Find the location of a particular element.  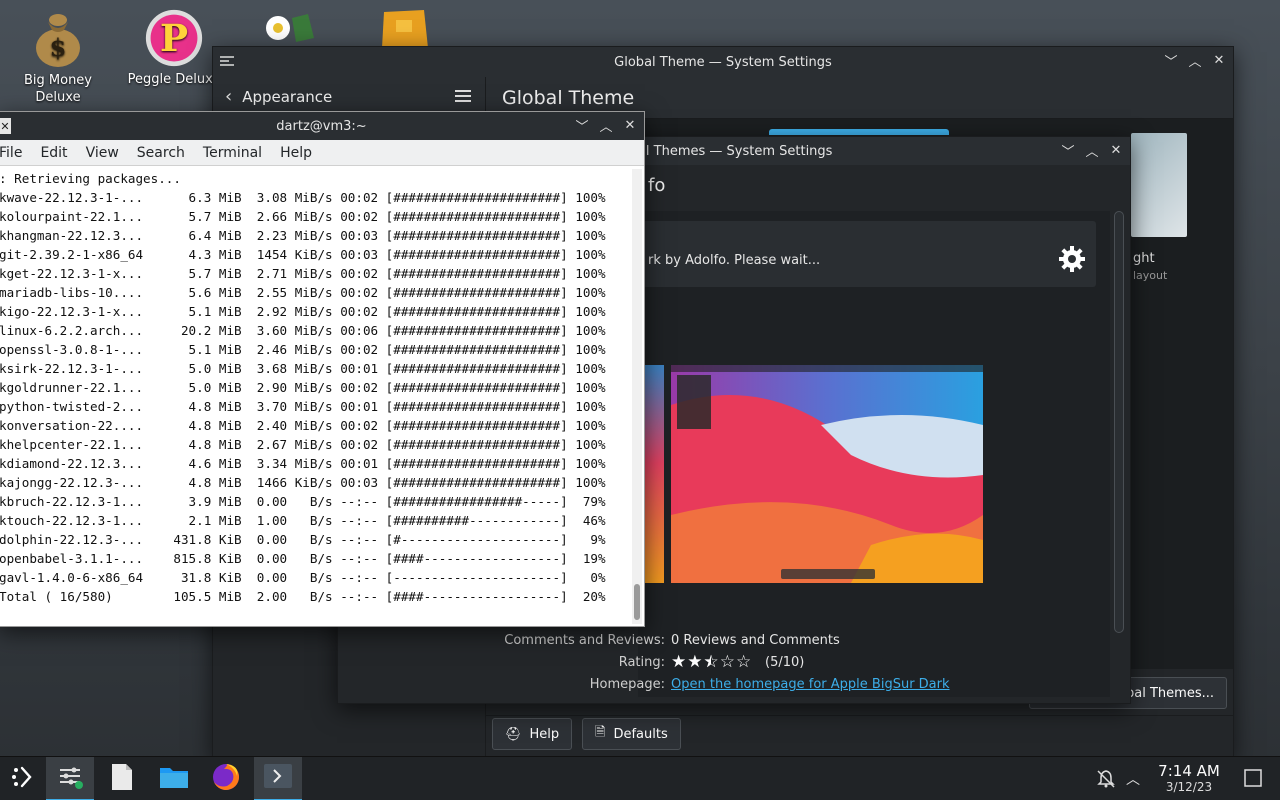

defaults-label: Defaults is located at coordinates (640, 734).